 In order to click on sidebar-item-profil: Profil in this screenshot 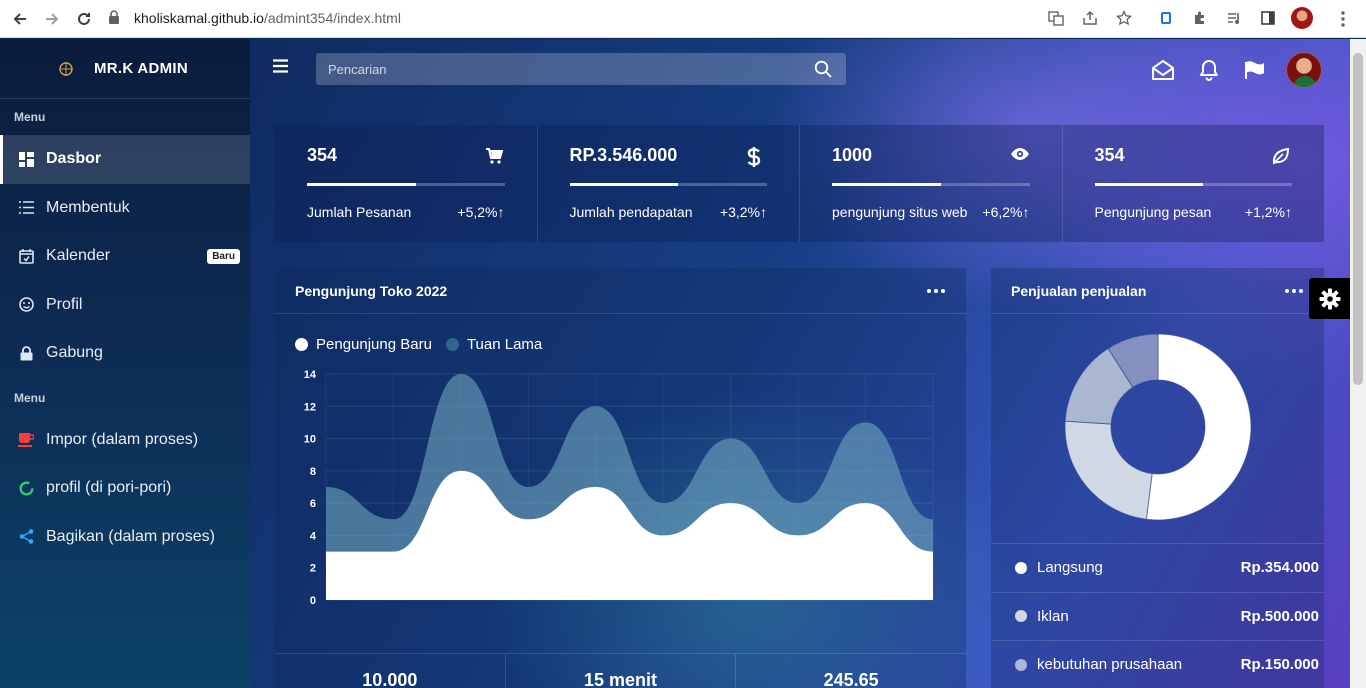, I will do `click(125, 305)`.